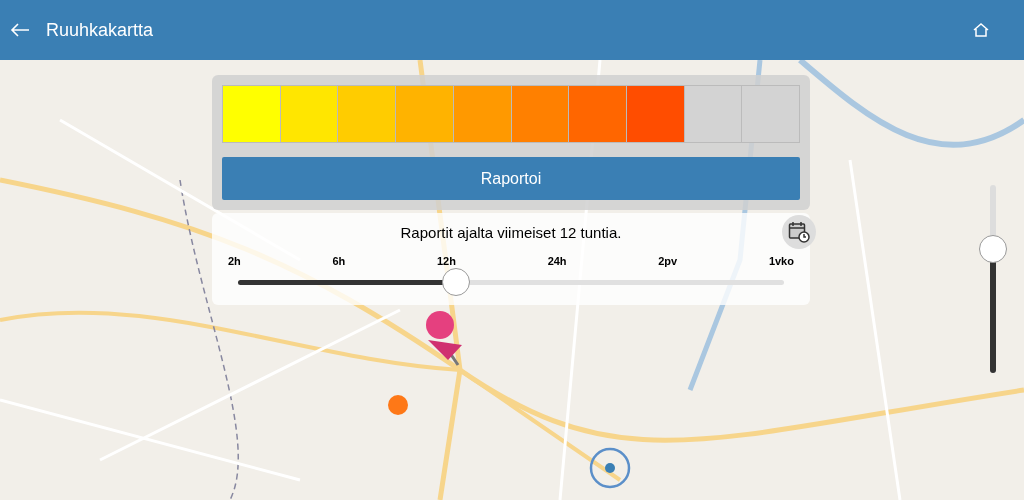 The image size is (1024, 500). I want to click on back-arrow-icon, so click(20, 30).